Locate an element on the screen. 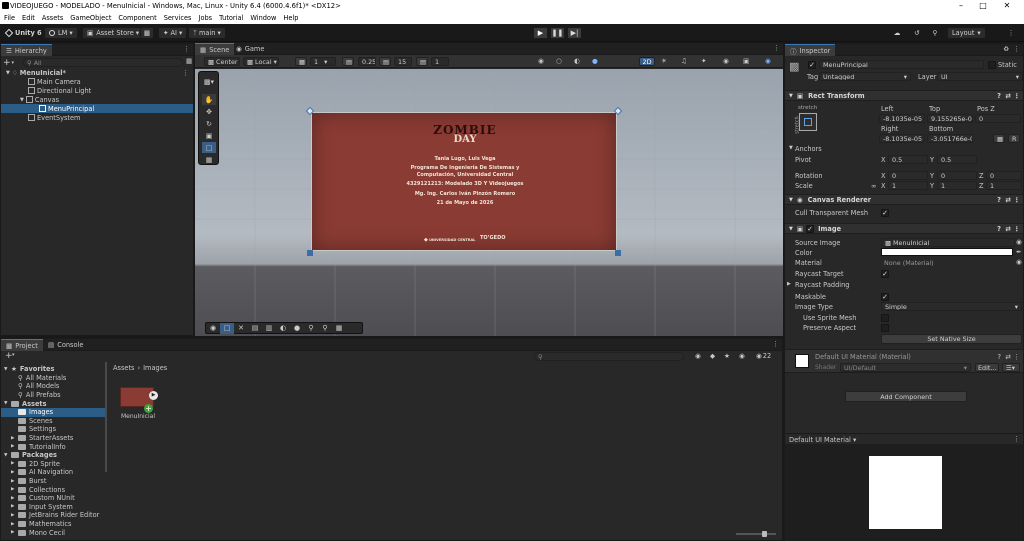 The height and width of the screenshot is (541, 1024). snap-edge-icon: ✕ is located at coordinates (241, 328).